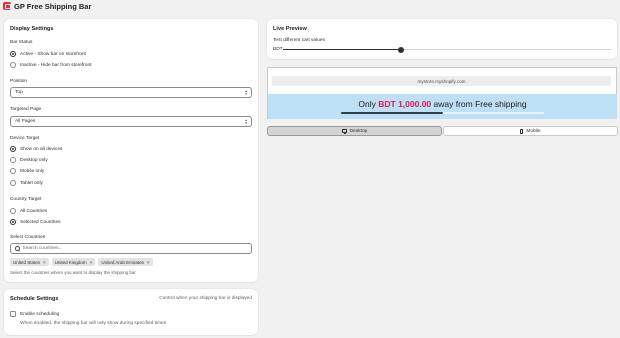 This screenshot has height=338, width=620. Describe the element at coordinates (19, 81) in the screenshot. I see `position-label: Position` at that location.